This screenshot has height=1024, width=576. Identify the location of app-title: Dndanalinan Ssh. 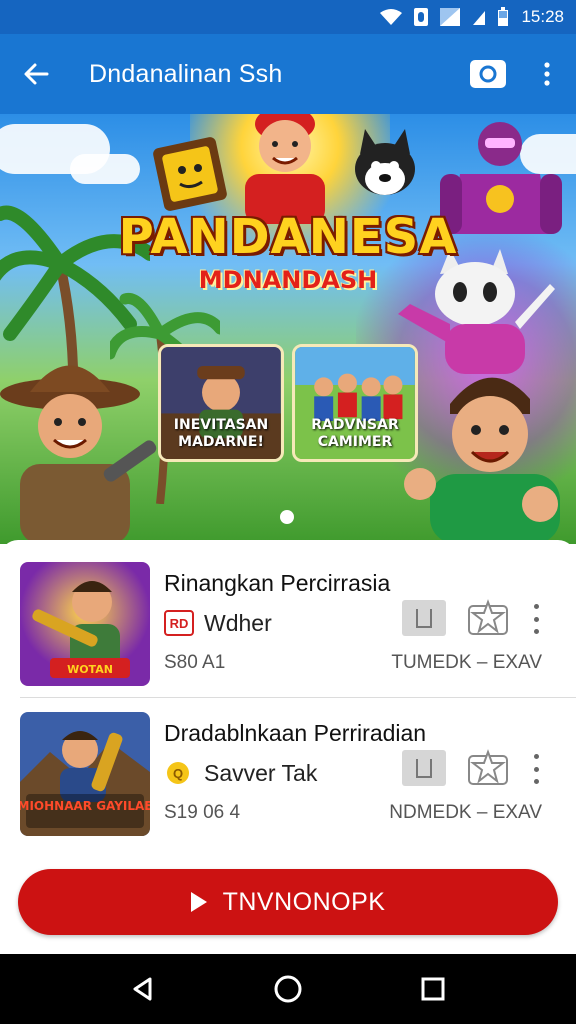
(186, 73).